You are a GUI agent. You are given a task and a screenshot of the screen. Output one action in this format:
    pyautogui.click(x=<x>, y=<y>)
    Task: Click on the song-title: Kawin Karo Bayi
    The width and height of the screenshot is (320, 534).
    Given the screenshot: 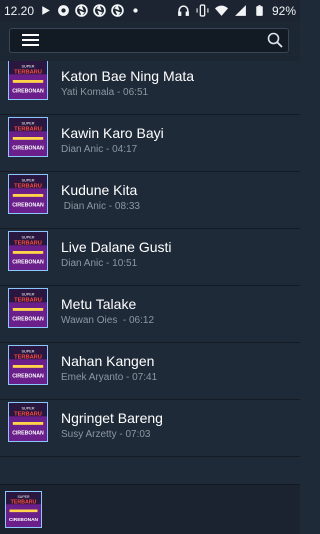 What is the action you would take?
    pyautogui.click(x=112, y=133)
    